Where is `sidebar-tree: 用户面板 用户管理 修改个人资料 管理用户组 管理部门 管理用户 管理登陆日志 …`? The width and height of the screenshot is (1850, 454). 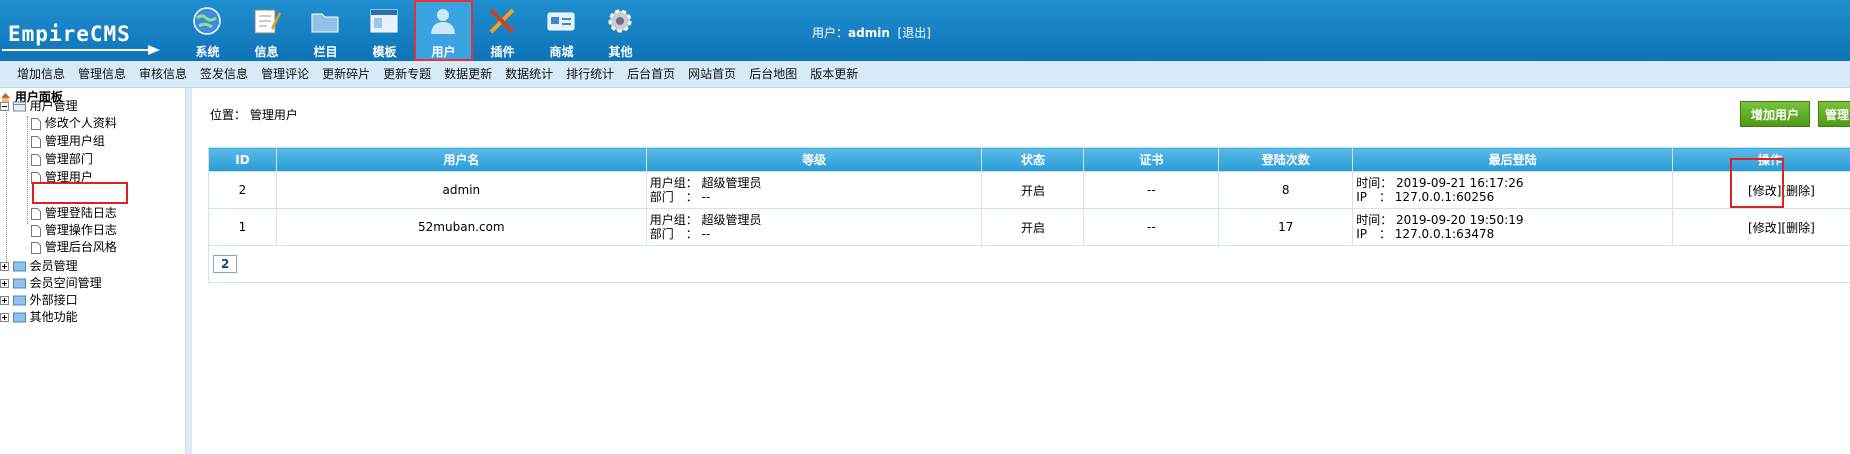 sidebar-tree: 用户面板 用户管理 修改个人资料 管理用户组 管理部门 管理用户 管理登陆日志 … is located at coordinates (93, 271).